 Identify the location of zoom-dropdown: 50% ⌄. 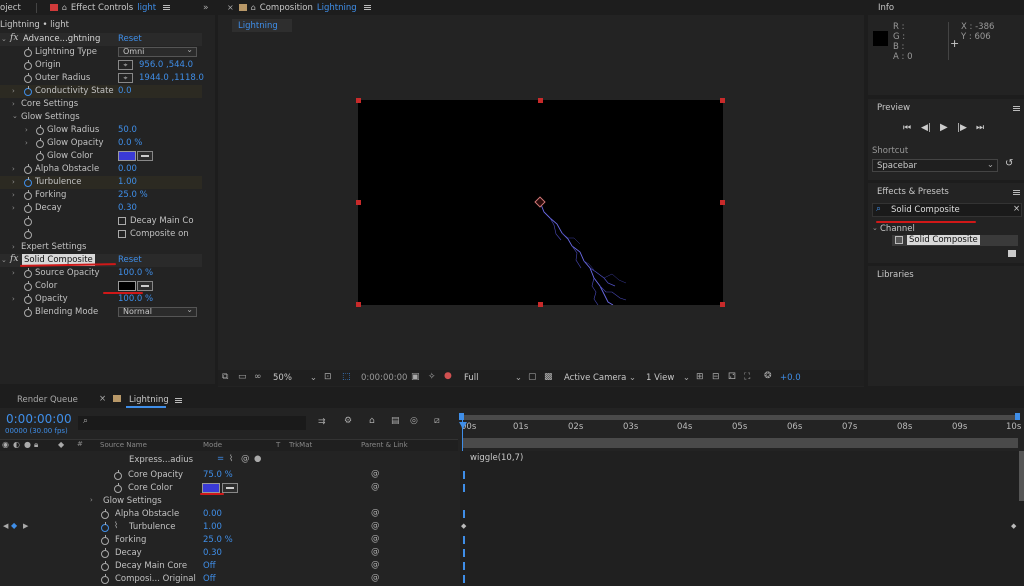
(295, 378).